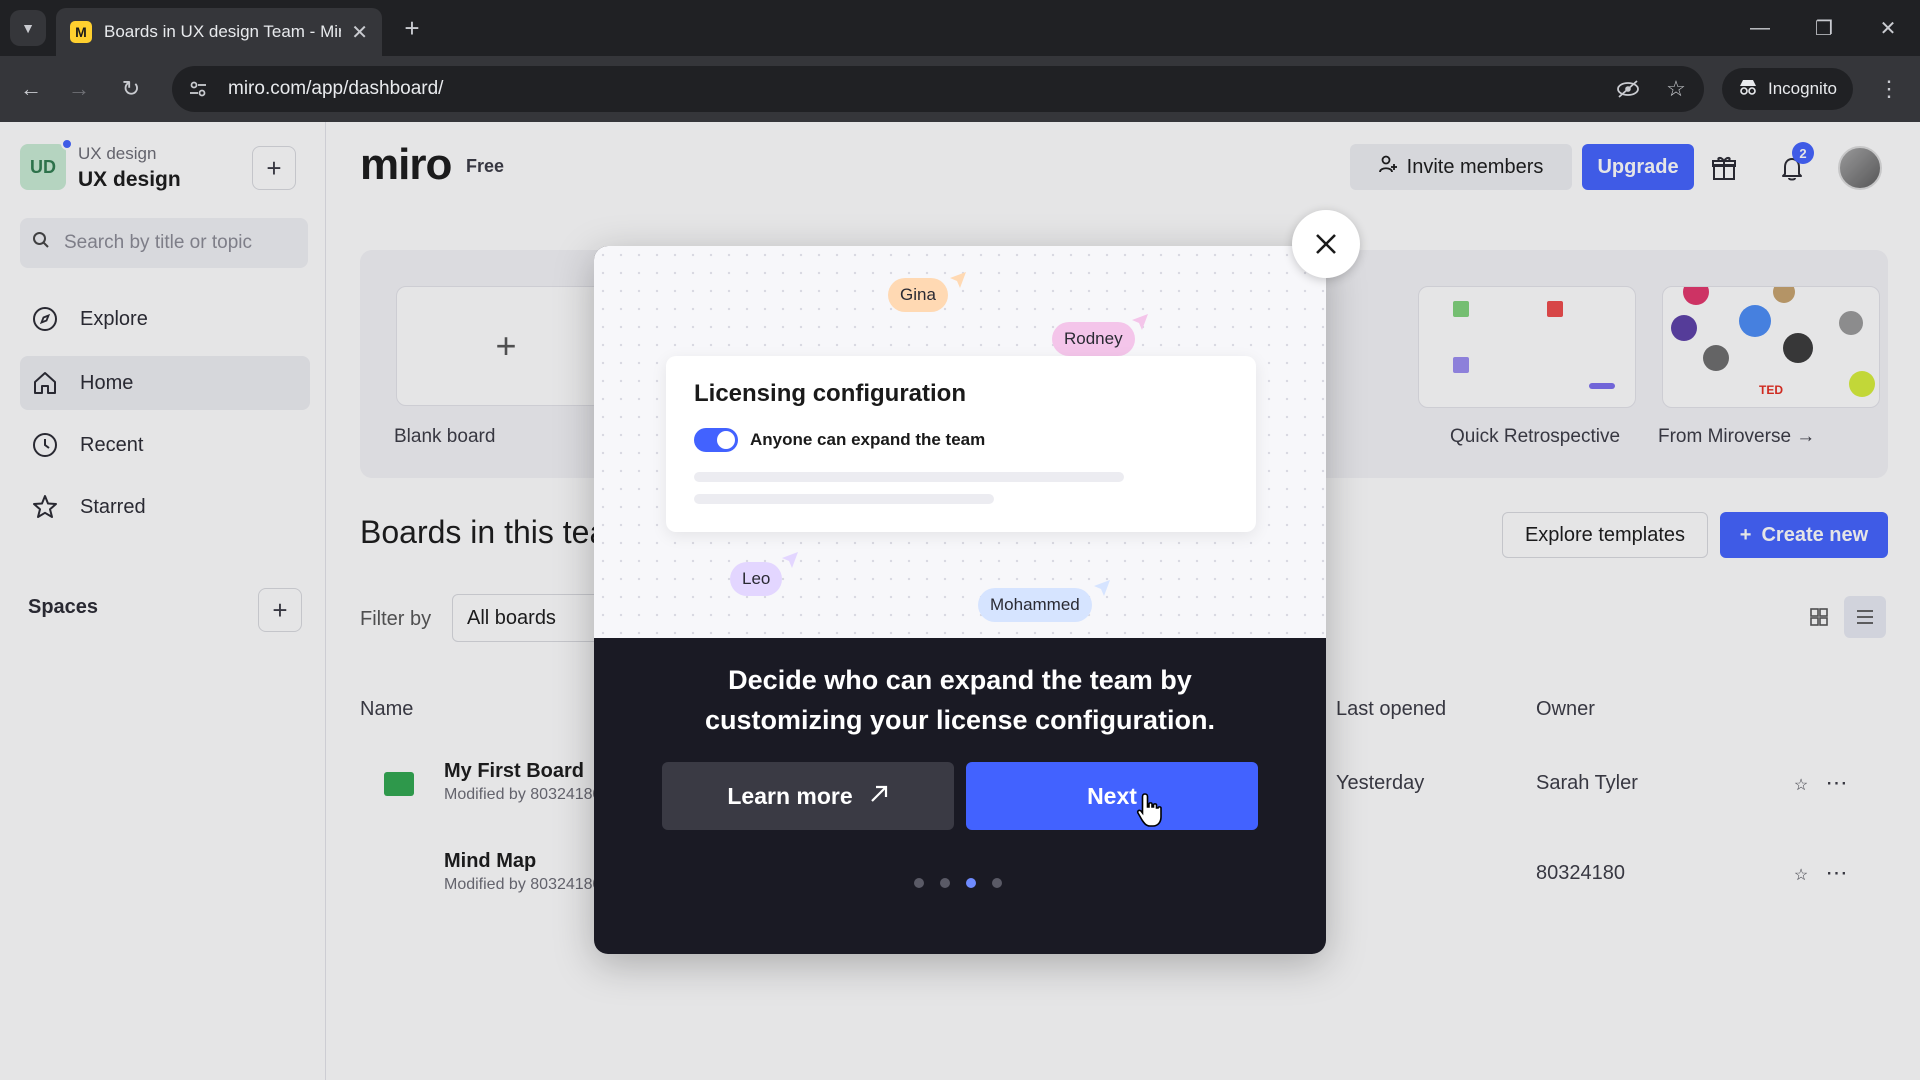 The width and height of the screenshot is (1920, 1080). I want to click on external-link-icon, so click(879, 796).